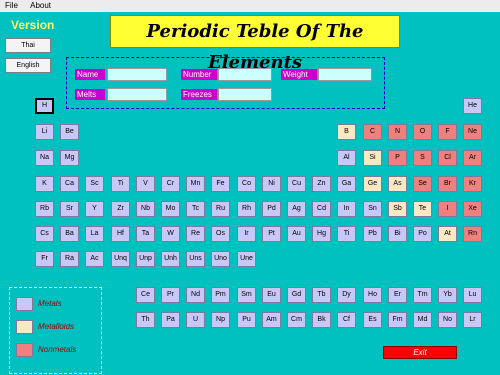 Image resolution: width=500 pixels, height=375 pixels. What do you see at coordinates (94, 184) in the screenshot?
I see `element-sc-cell: Sc` at bounding box center [94, 184].